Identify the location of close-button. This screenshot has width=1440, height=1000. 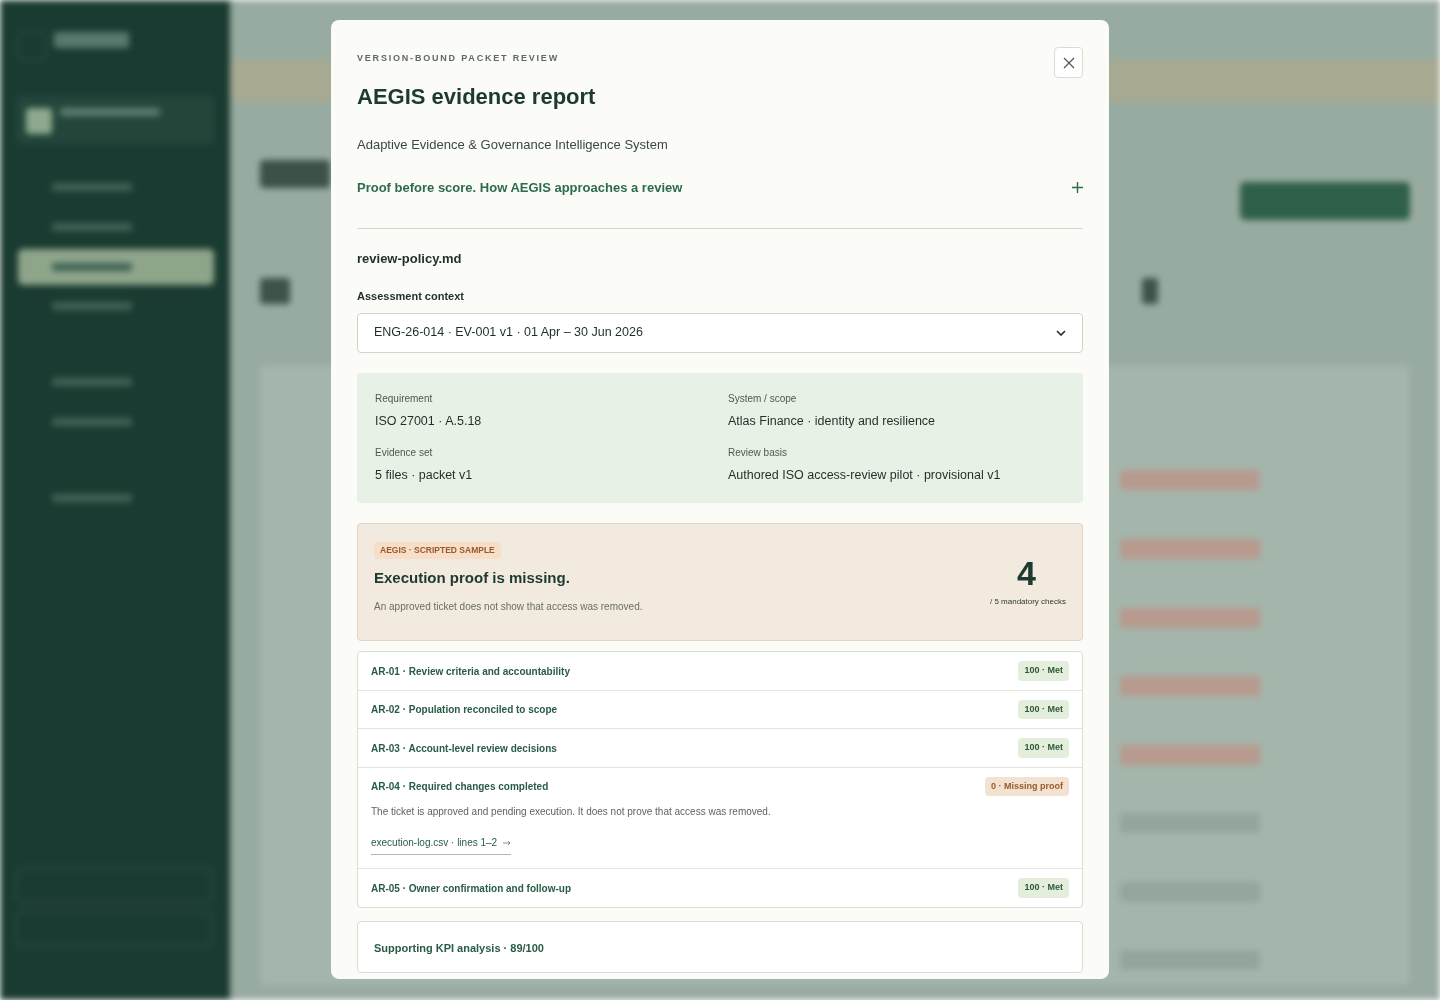
(1068, 62).